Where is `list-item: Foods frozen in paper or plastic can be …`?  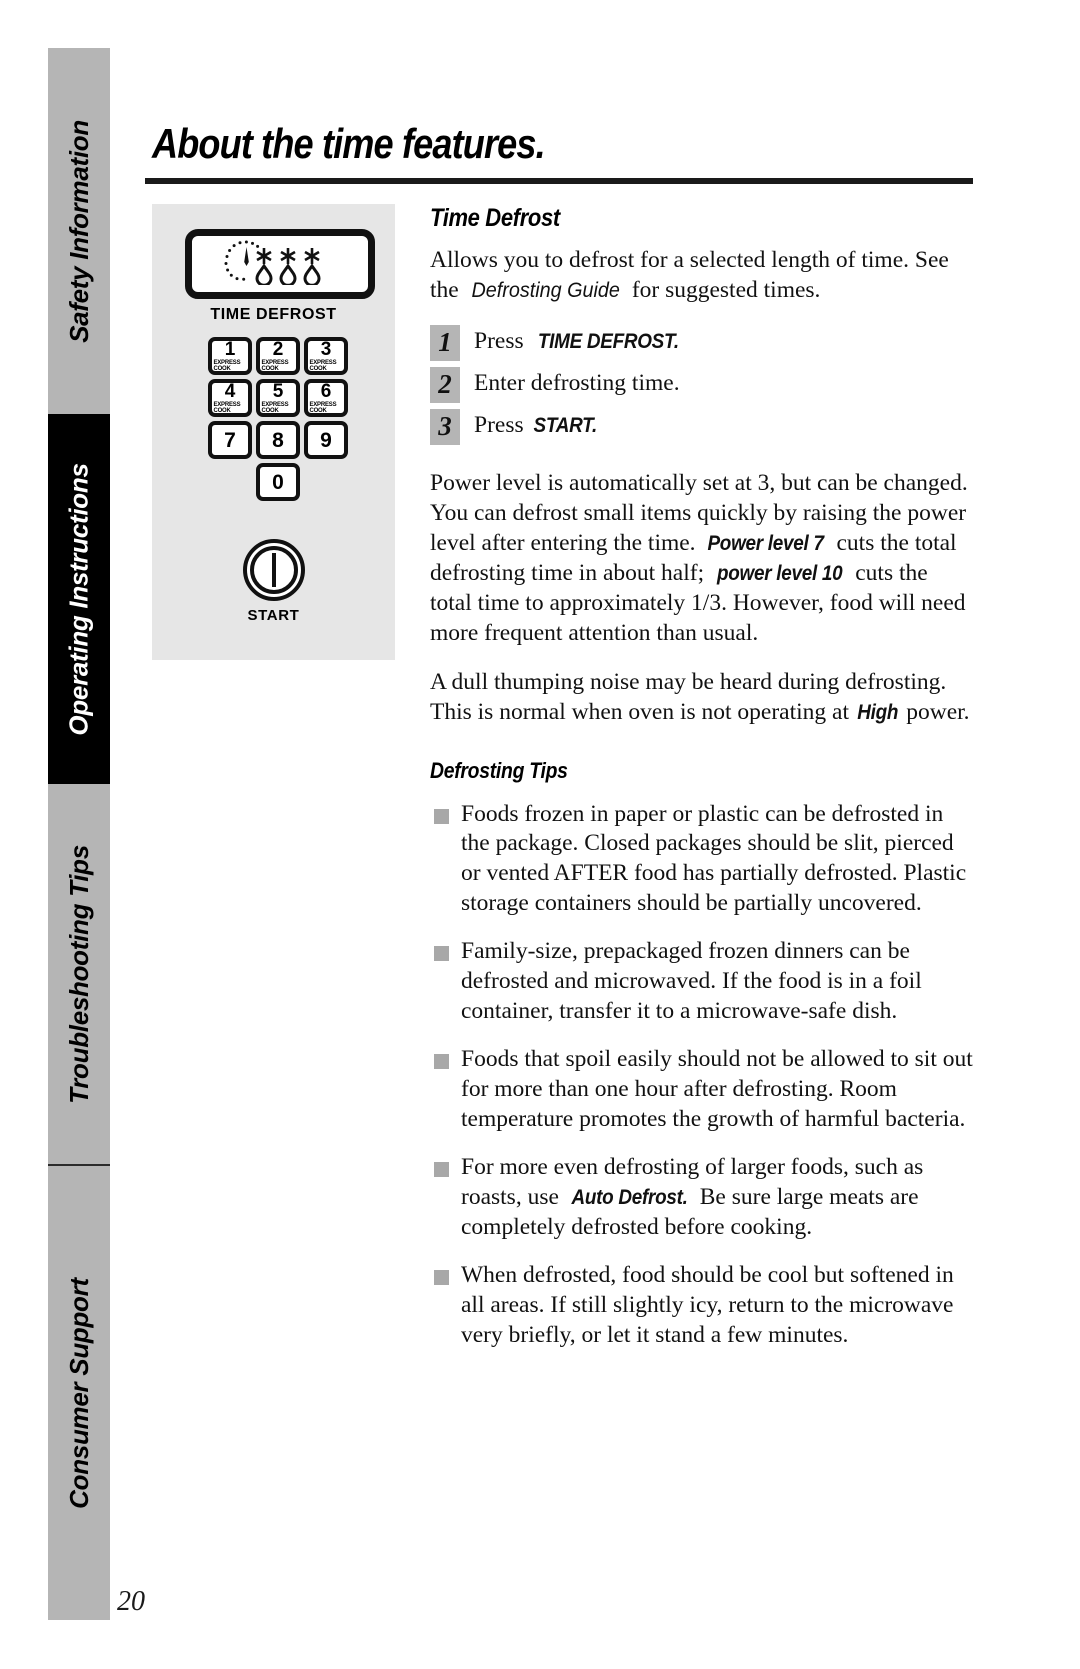
list-item: Foods frozen in paper or plastic can be … is located at coordinates (702, 860).